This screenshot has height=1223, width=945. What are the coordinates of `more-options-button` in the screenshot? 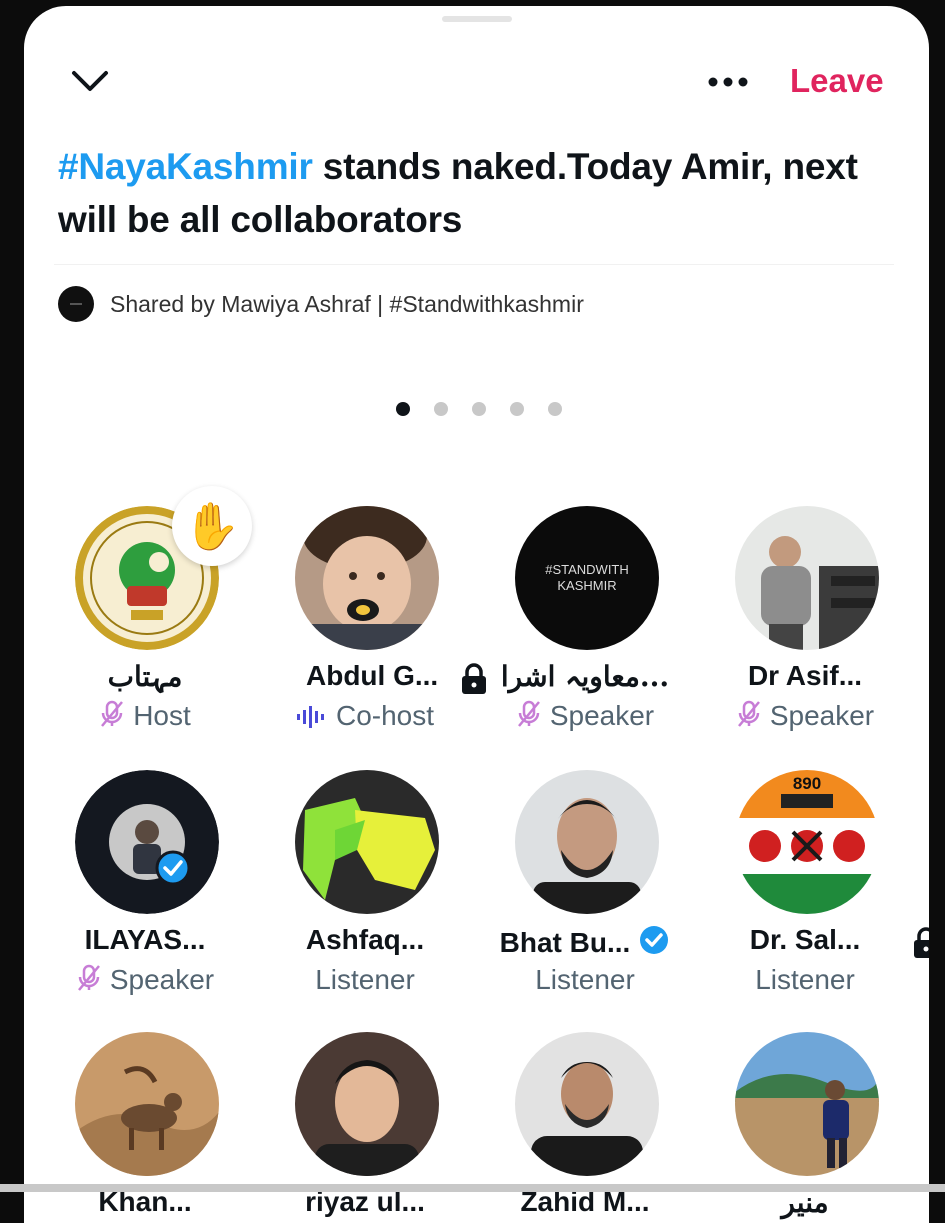 It's located at (728, 82).